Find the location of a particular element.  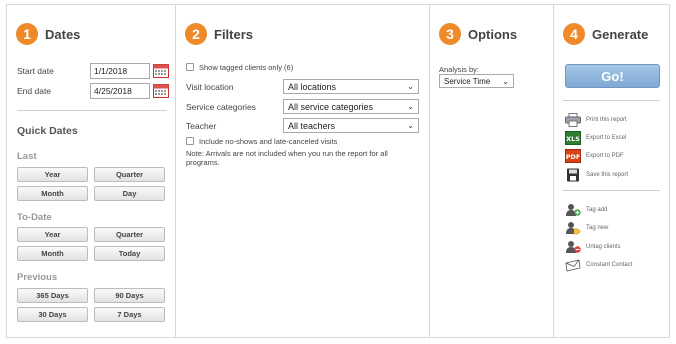

constant-contact-label: Constant Contact is located at coordinates (609, 265).